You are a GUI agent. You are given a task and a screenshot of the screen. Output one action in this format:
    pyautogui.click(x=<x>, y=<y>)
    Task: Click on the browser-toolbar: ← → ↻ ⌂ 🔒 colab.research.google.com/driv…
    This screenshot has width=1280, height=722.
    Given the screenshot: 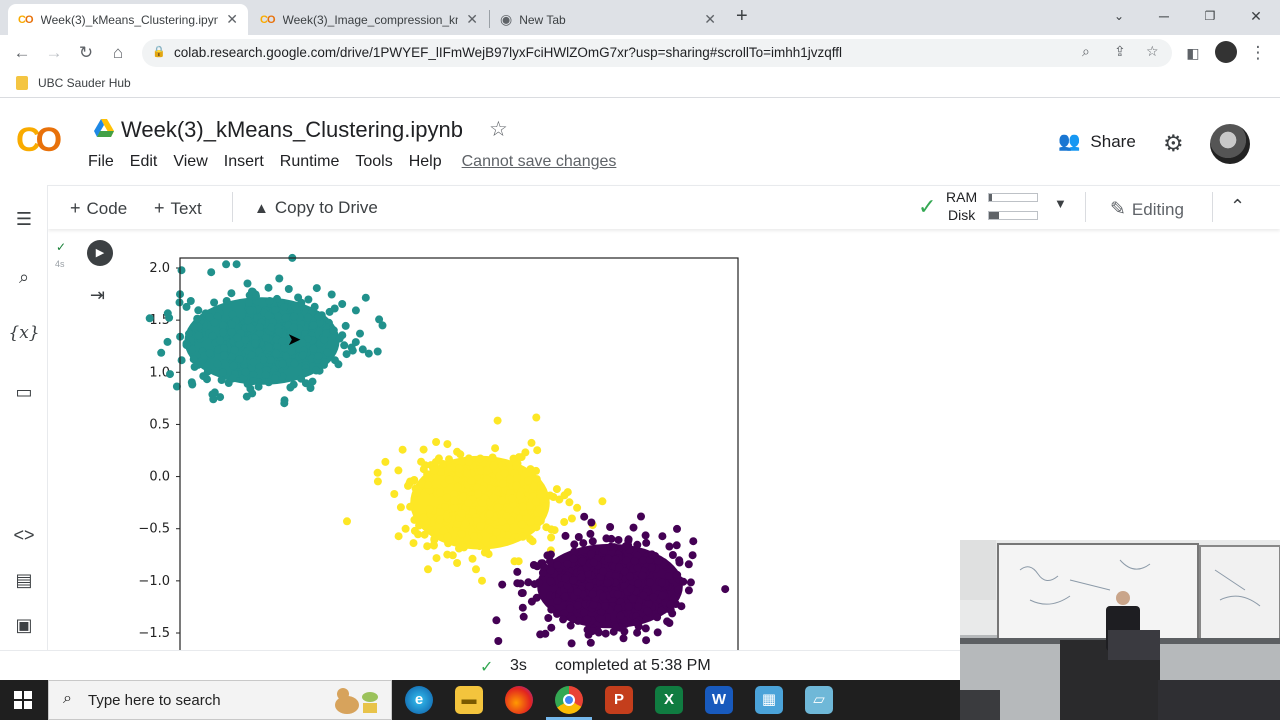 What is the action you would take?
    pyautogui.click(x=640, y=53)
    